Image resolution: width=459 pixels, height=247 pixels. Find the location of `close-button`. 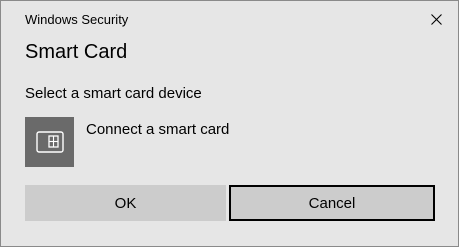

close-button is located at coordinates (436, 19).